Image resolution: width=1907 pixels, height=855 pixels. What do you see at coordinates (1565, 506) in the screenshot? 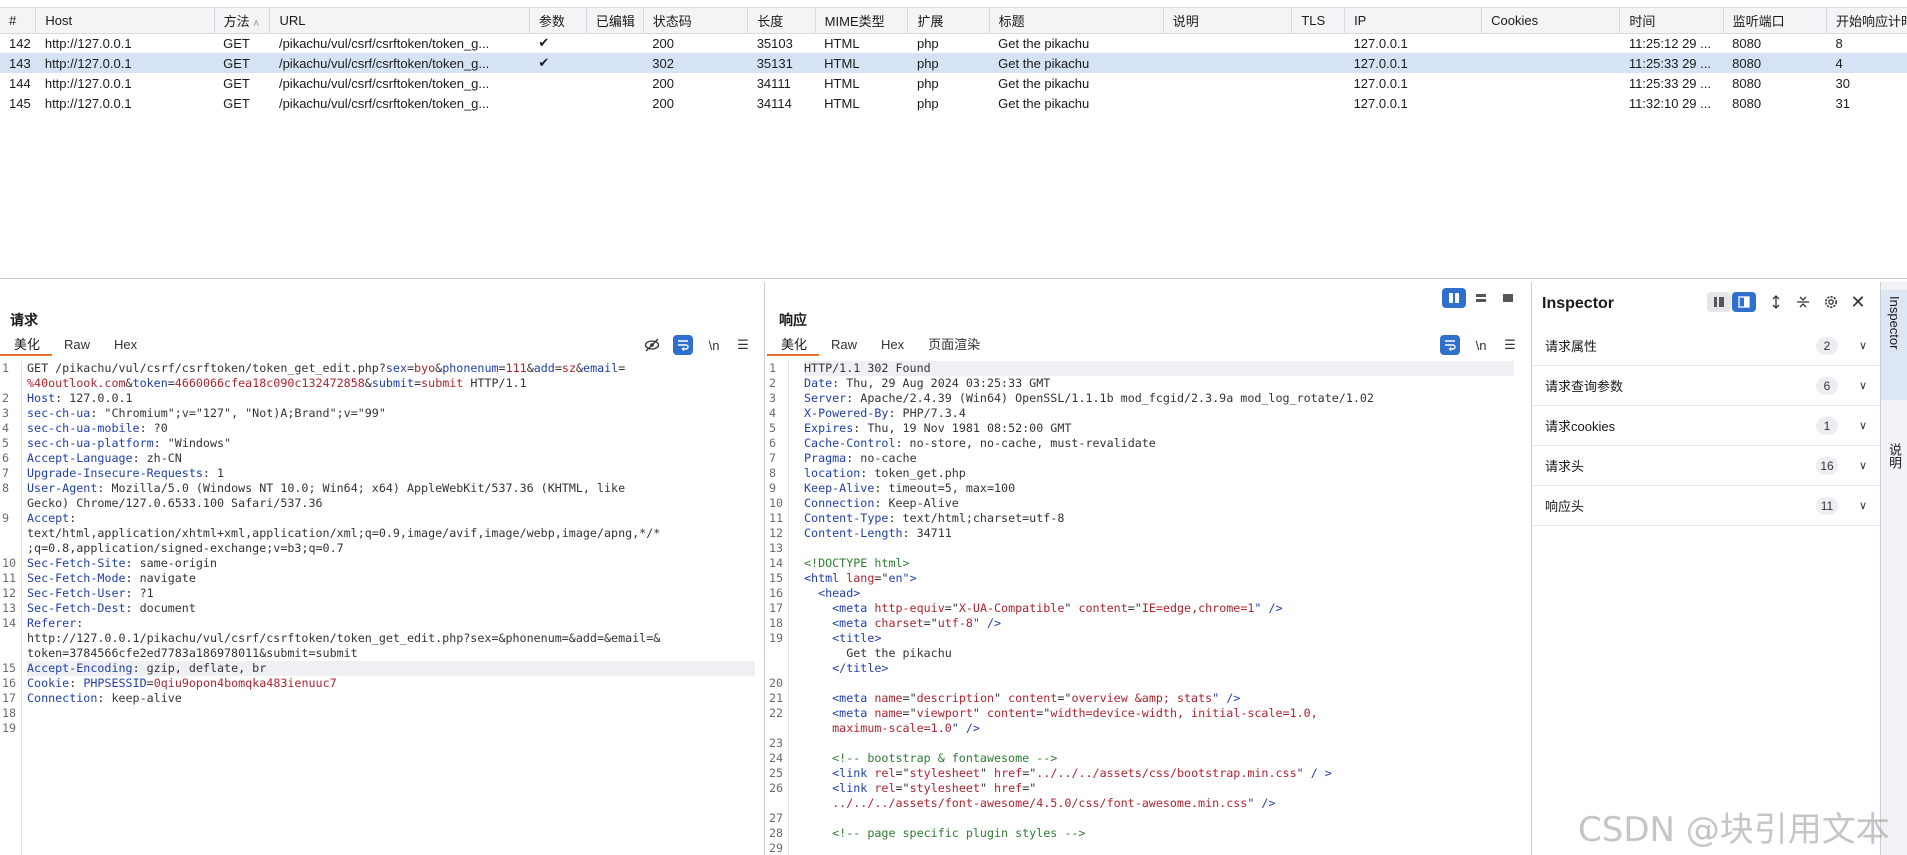
I see `inspector-section-label: 响应头` at bounding box center [1565, 506].